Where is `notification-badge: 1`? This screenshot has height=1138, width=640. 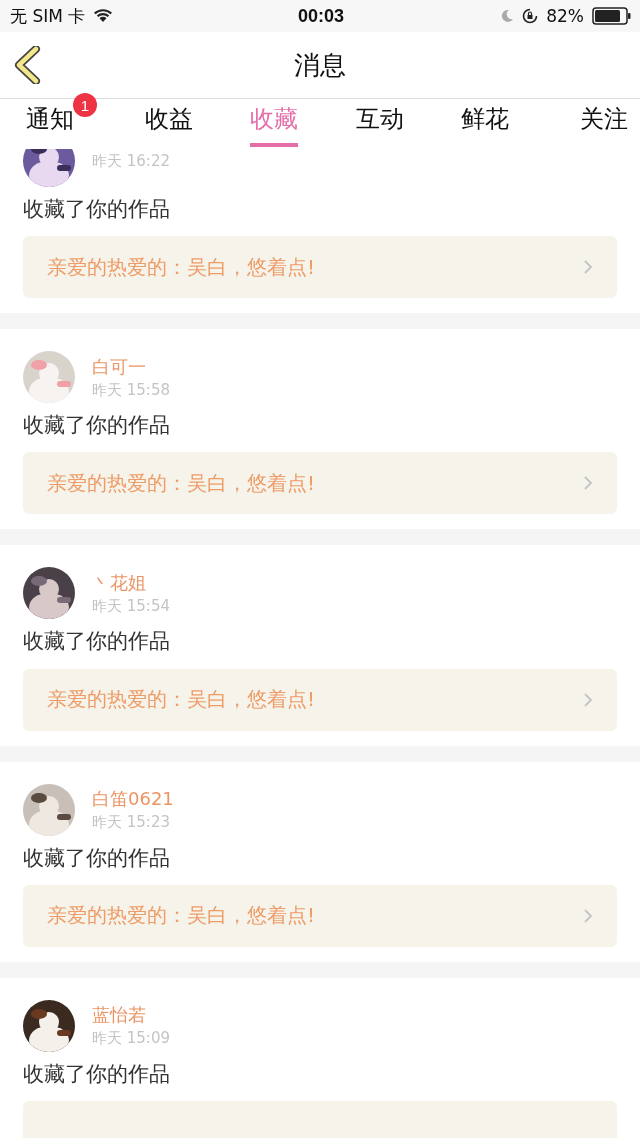
notification-badge: 1 is located at coordinates (85, 105).